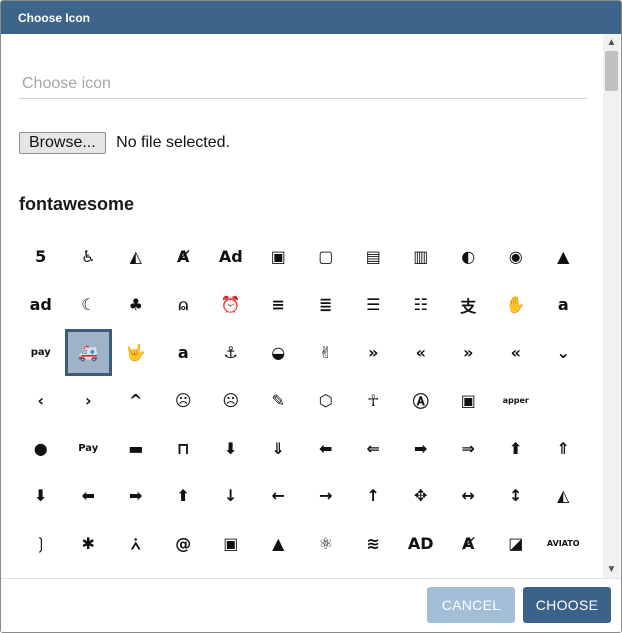  Describe the element at coordinates (136, 400) in the screenshot. I see `icon-option: ^` at that location.